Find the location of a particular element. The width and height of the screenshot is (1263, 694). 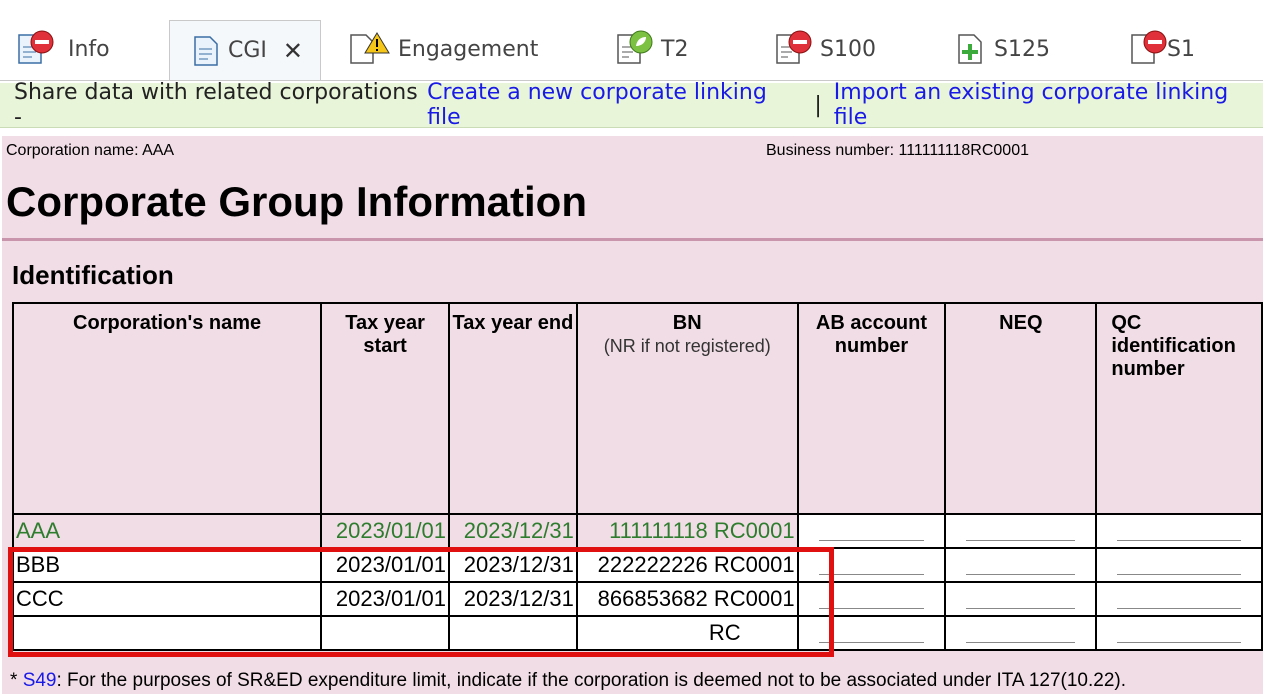

col-header-tax-year-end: Tax year end is located at coordinates (513, 408).